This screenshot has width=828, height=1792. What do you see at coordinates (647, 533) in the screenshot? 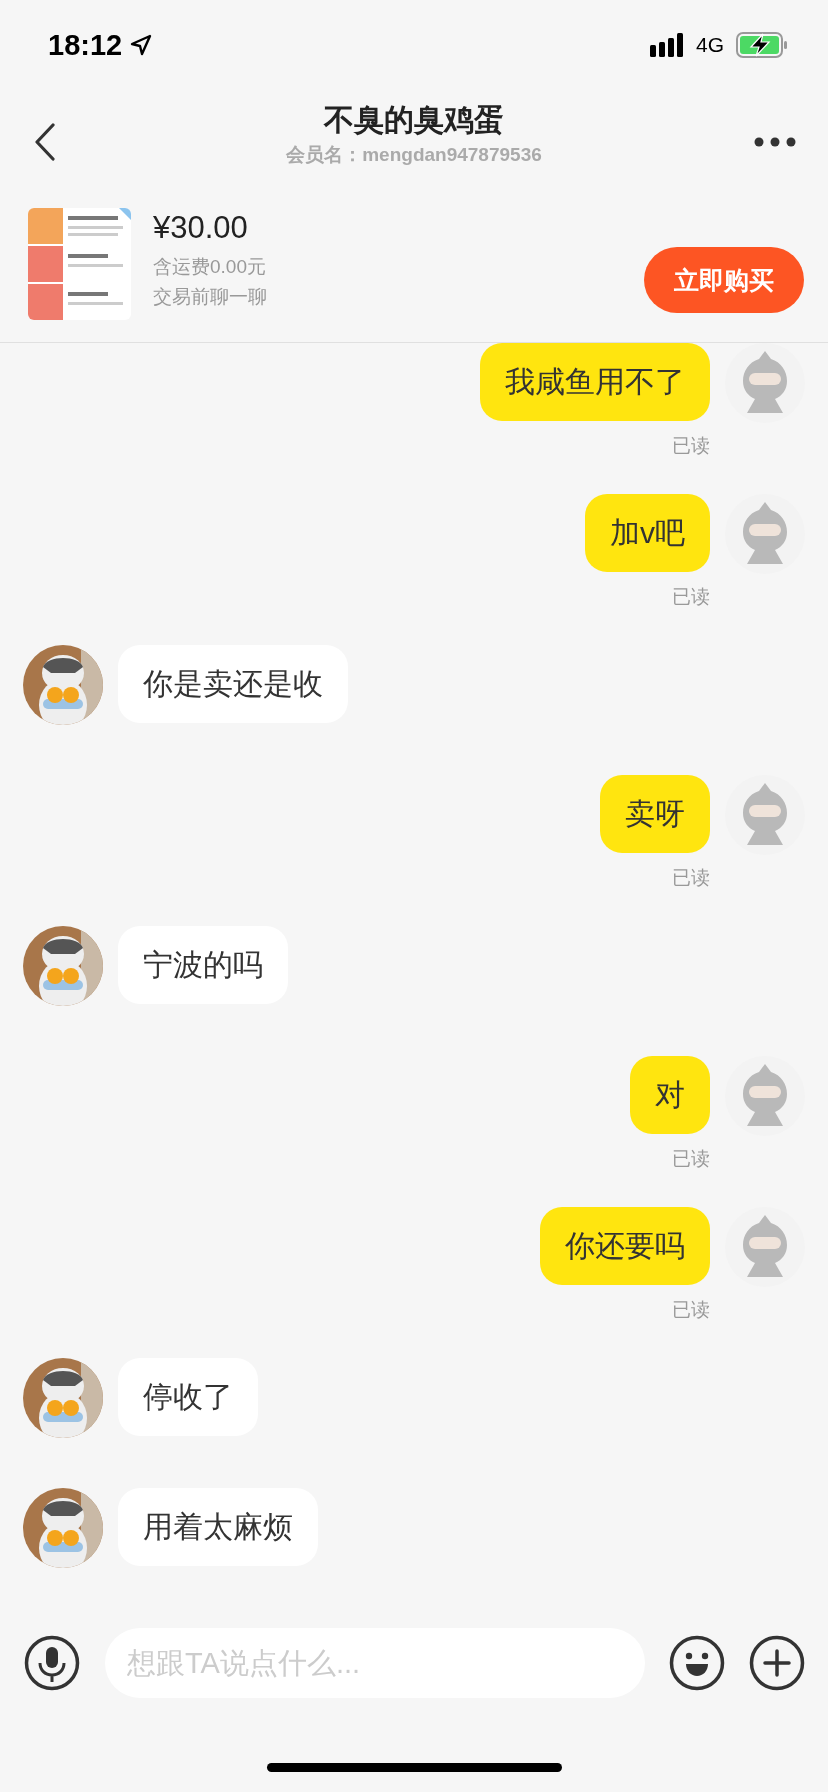
I see `message-bubble: 加v吧` at bounding box center [647, 533].